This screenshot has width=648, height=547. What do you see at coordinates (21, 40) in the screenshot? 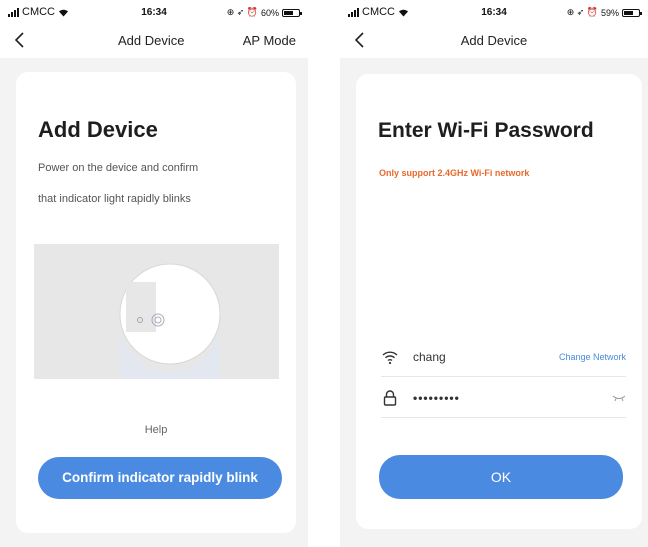
I see `back-chevron-icon` at bounding box center [21, 40].